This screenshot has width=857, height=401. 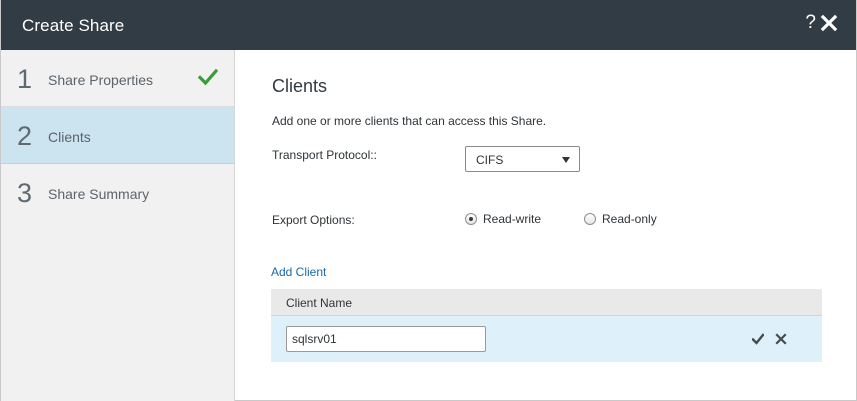 What do you see at coordinates (117, 135) in the screenshot?
I see `step-clients: 2 Clients` at bounding box center [117, 135].